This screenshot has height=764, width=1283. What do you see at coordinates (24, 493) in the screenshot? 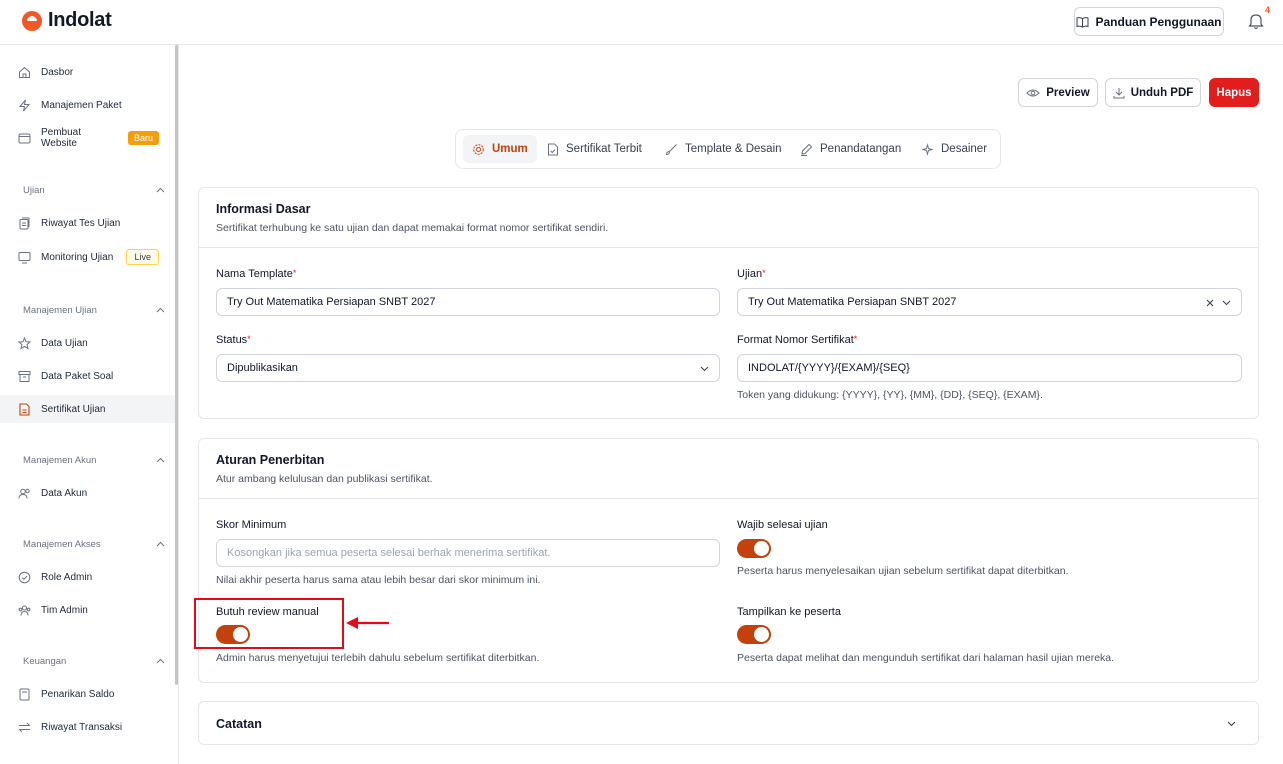
I see `users-icon` at bounding box center [24, 493].